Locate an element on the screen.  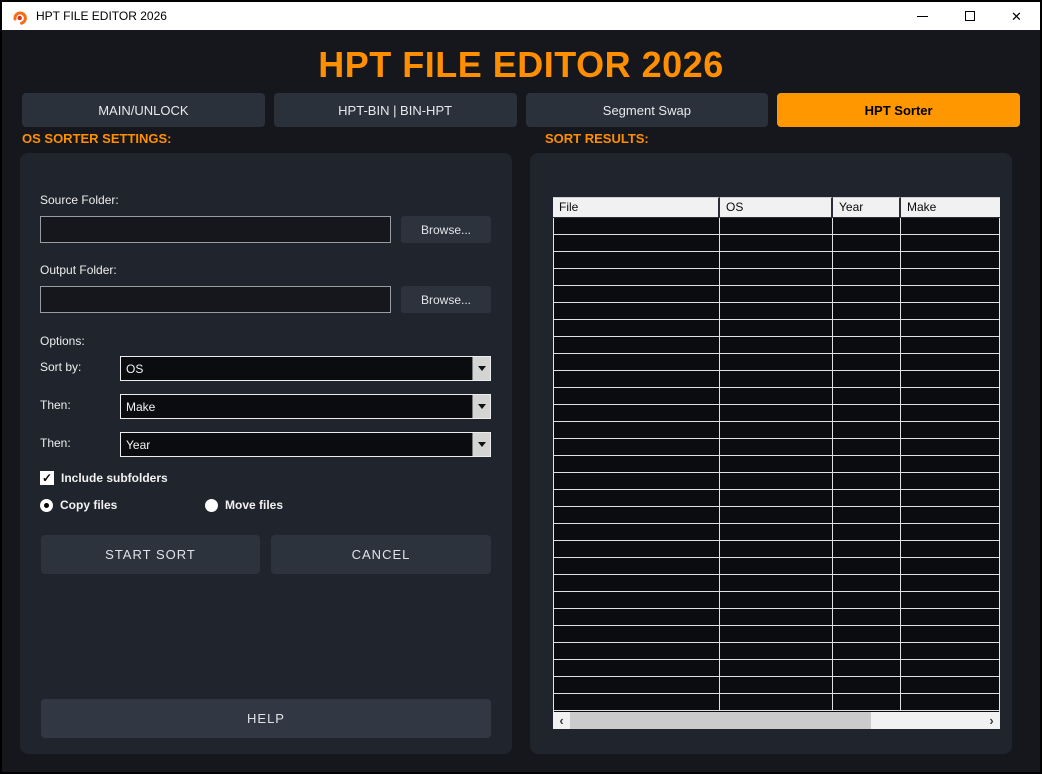
scroll-right-arrow-icon: › is located at coordinates (991, 720).